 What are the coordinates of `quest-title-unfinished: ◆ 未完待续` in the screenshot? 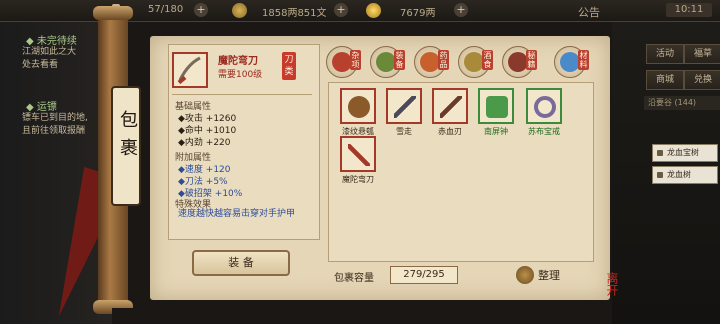 It's located at (51, 39).